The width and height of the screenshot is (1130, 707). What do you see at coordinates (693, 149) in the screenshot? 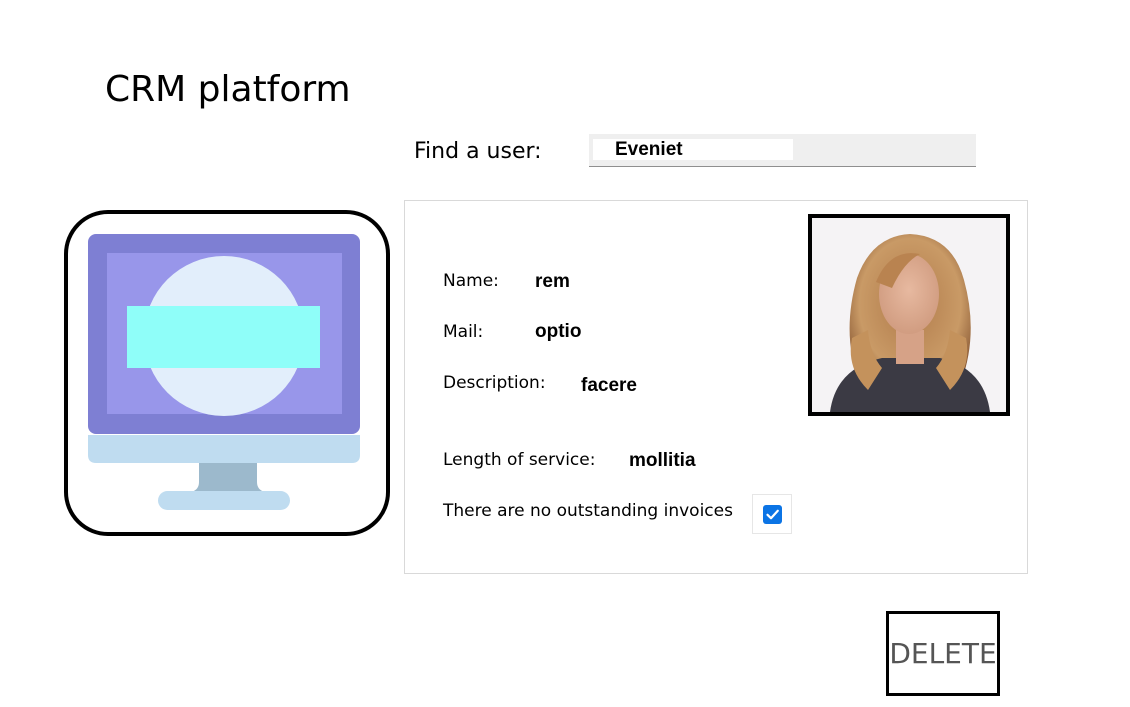
I see `search-input` at bounding box center [693, 149].